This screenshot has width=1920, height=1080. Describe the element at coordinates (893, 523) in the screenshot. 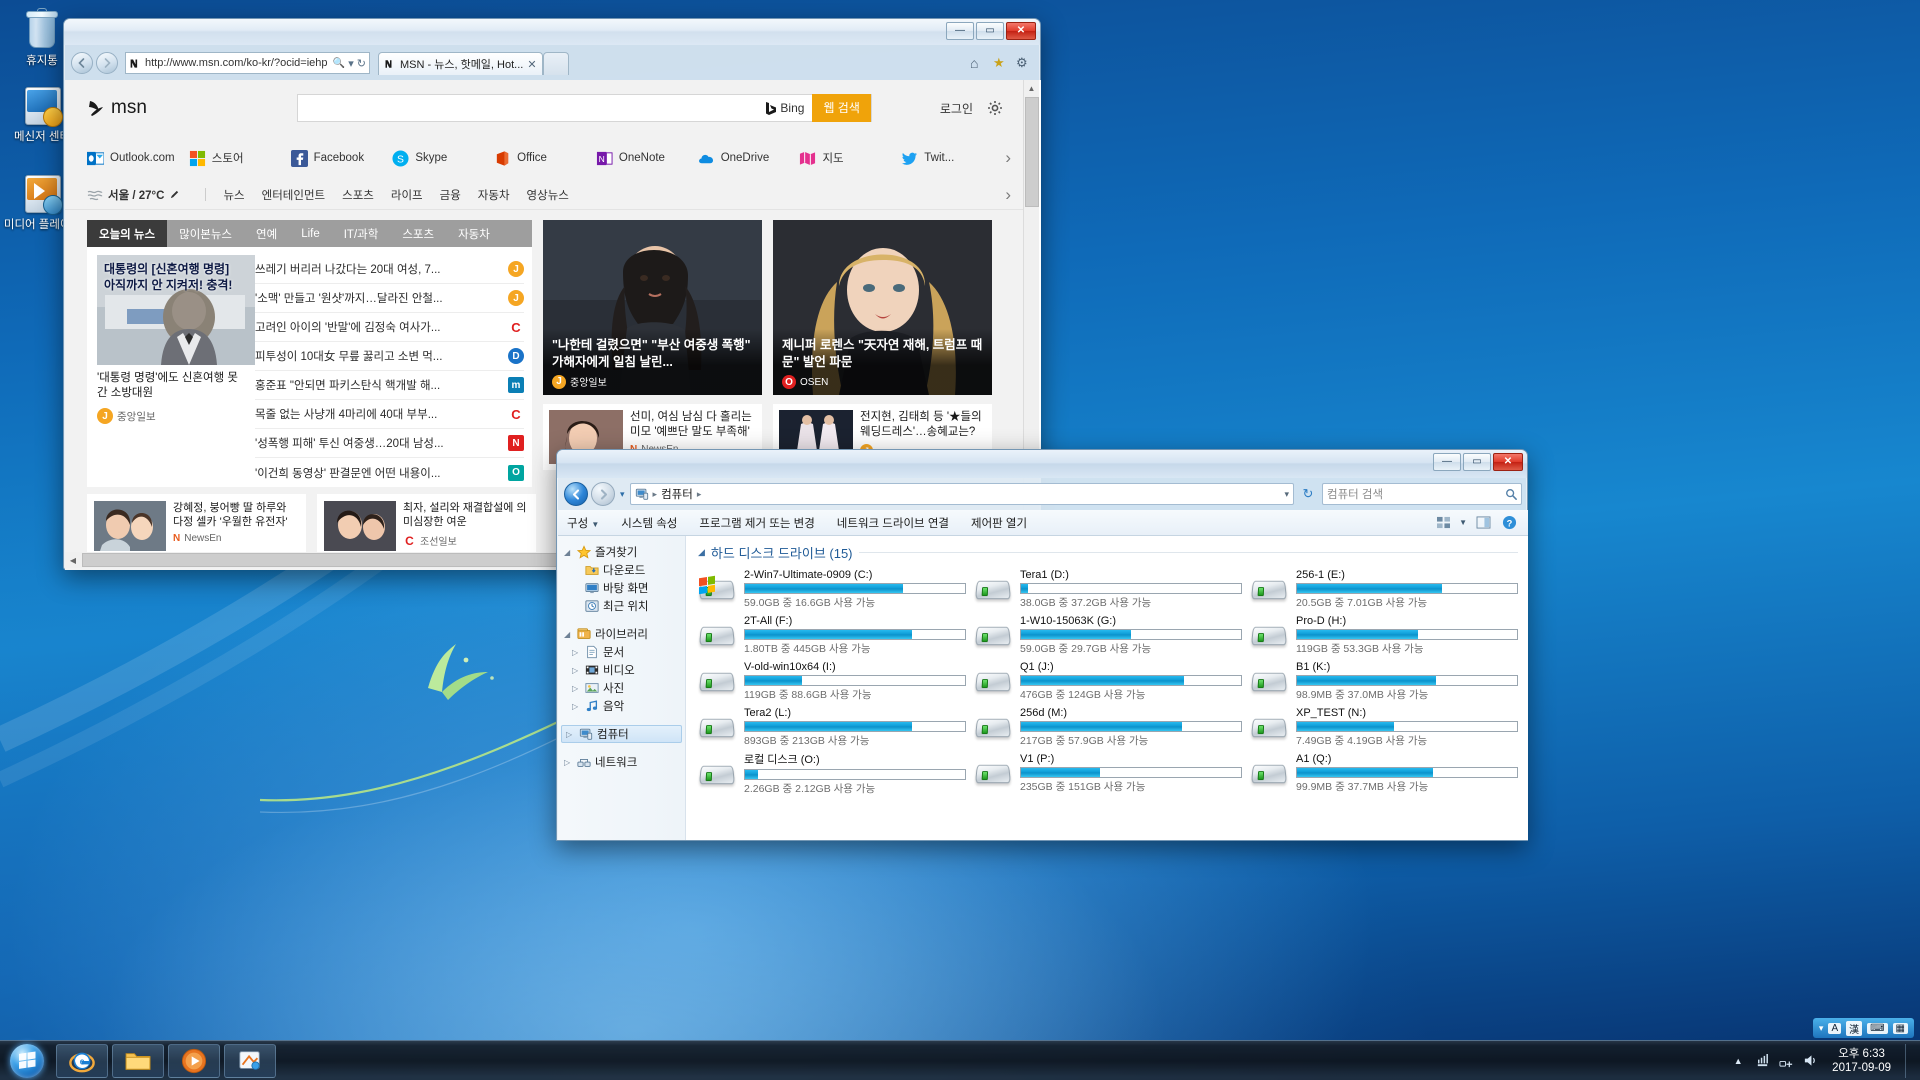

I see `toolbar-map-network-drive: 네트워크 드라이브 연결` at that location.